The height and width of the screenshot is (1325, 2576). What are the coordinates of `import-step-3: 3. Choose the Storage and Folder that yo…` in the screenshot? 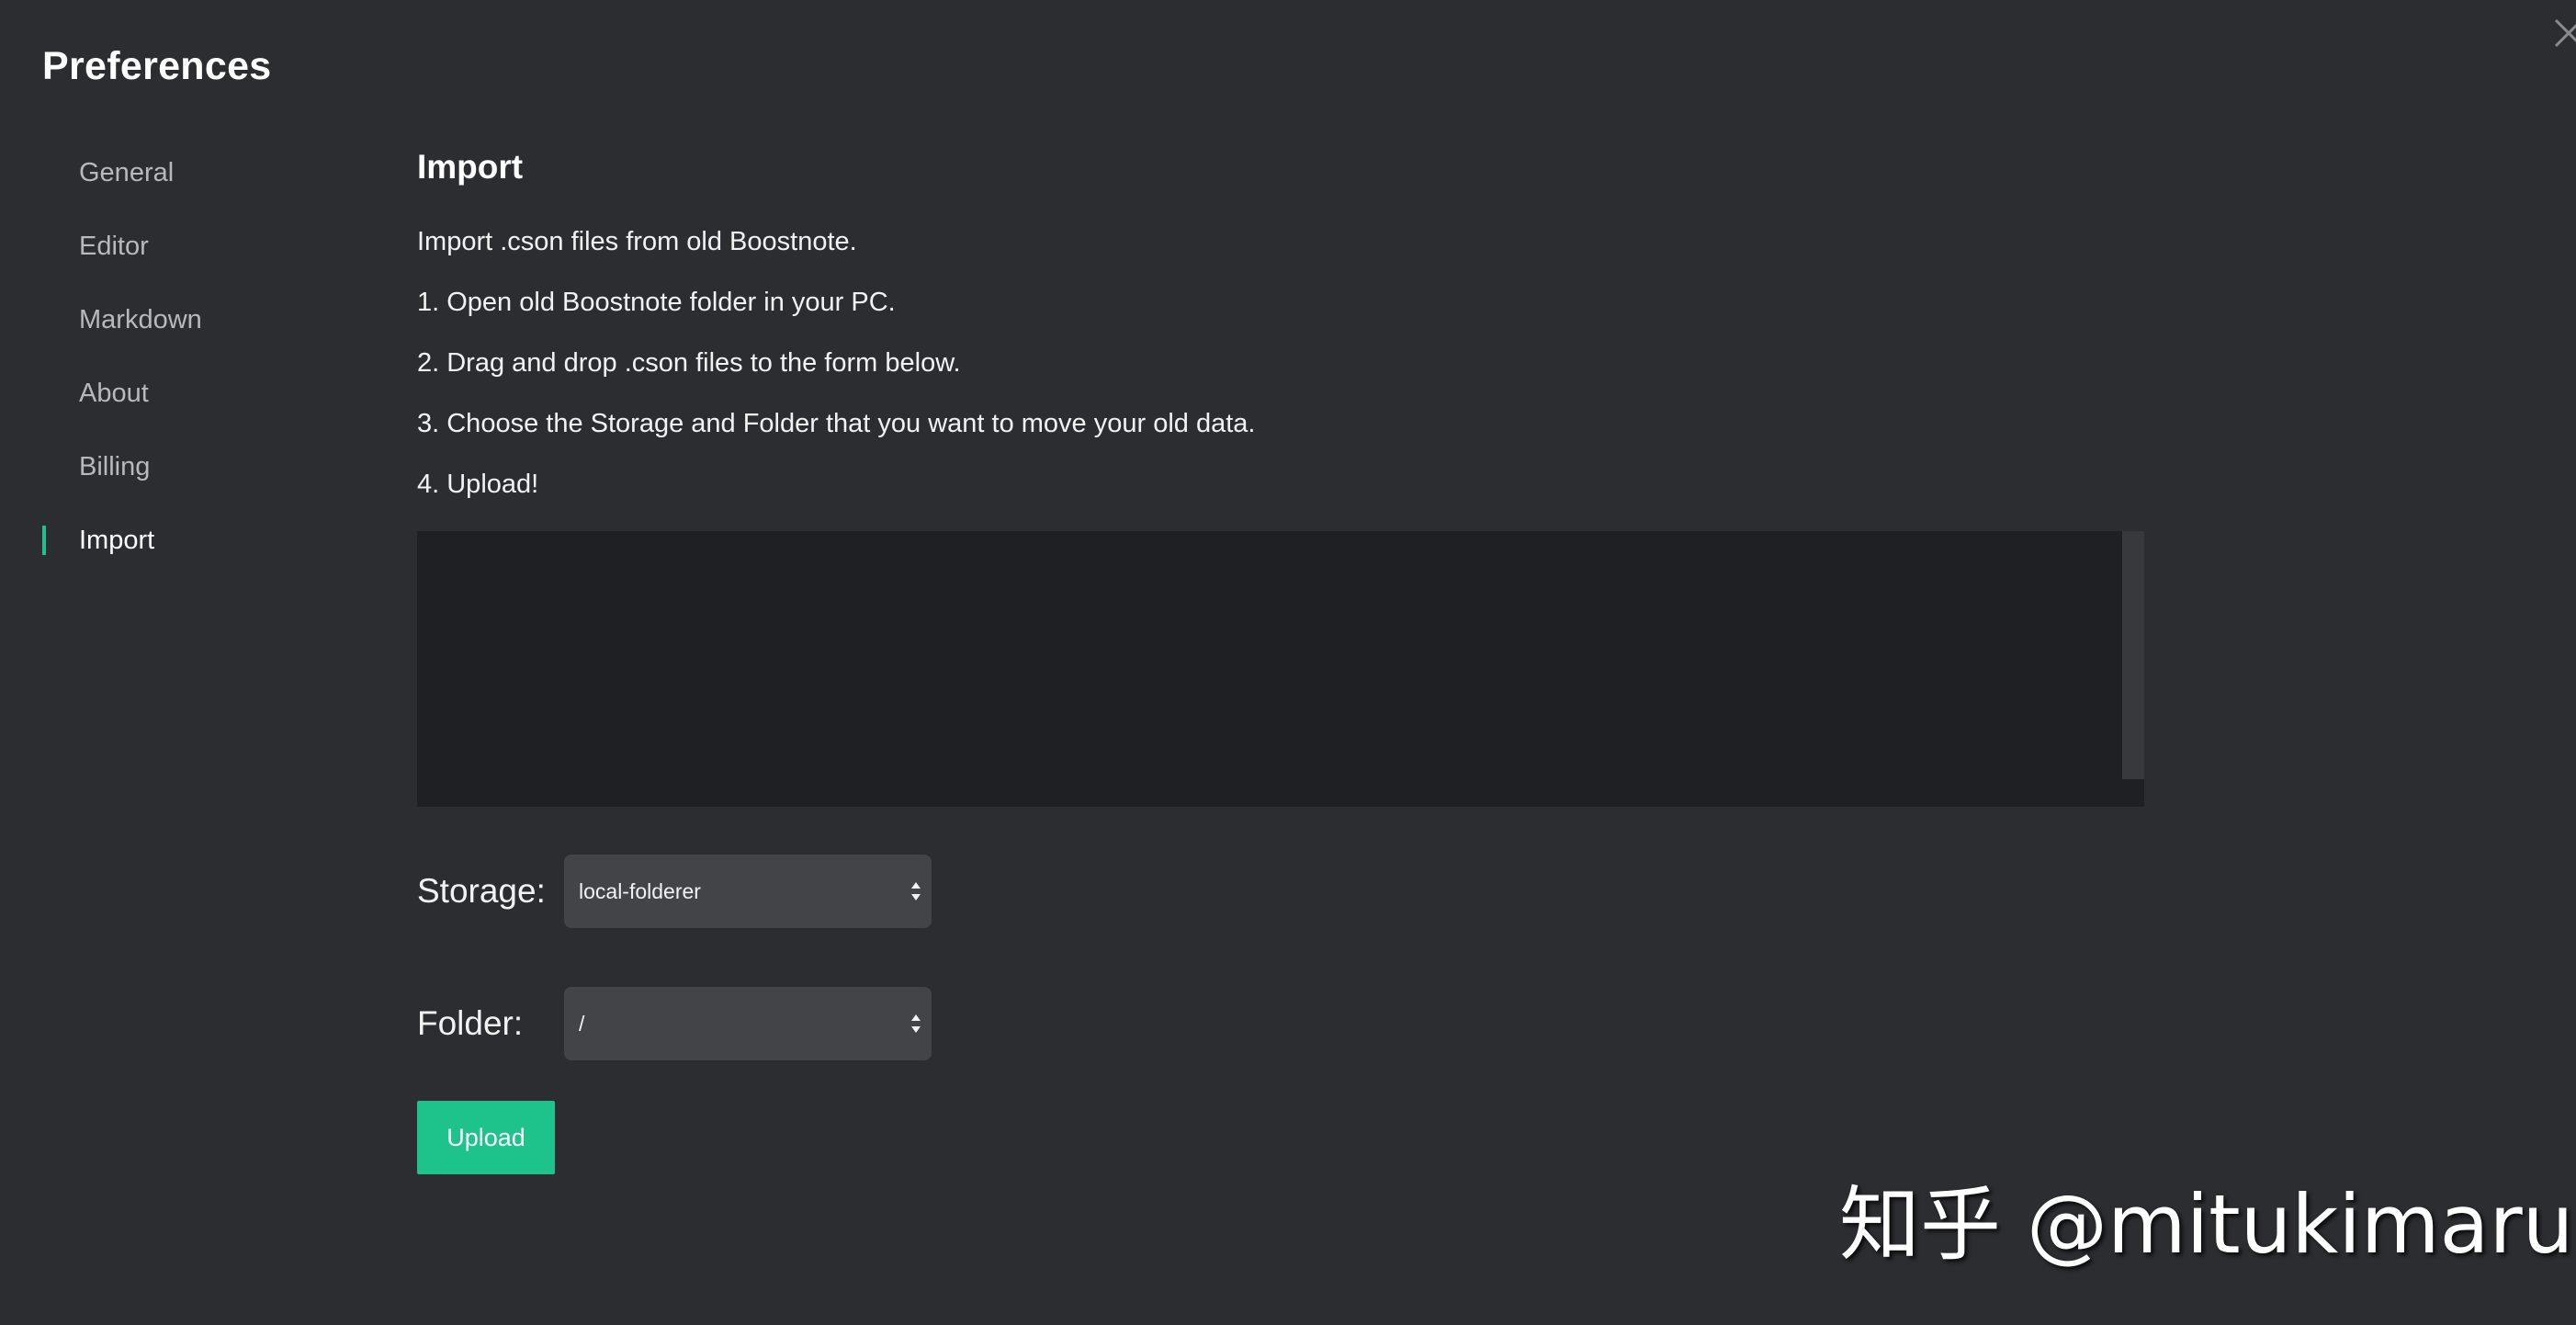 It's located at (836, 423).